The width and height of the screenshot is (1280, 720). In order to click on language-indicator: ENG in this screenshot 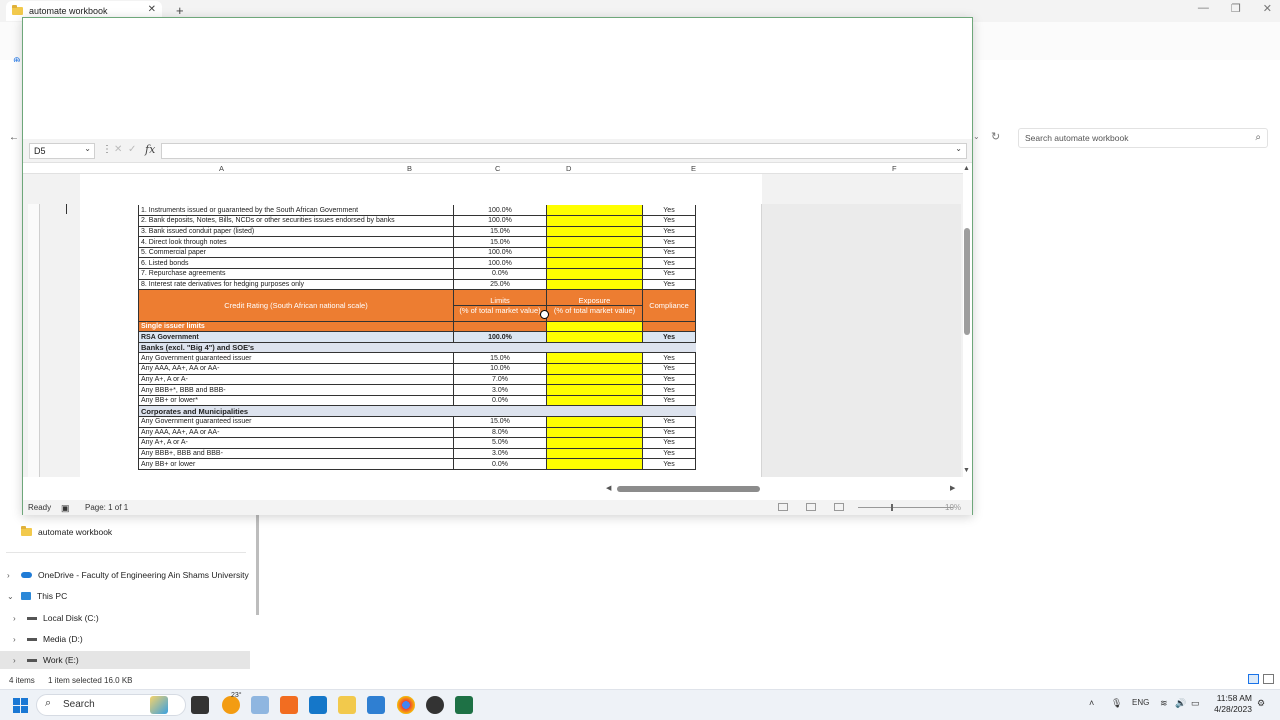, I will do `click(1140, 702)`.